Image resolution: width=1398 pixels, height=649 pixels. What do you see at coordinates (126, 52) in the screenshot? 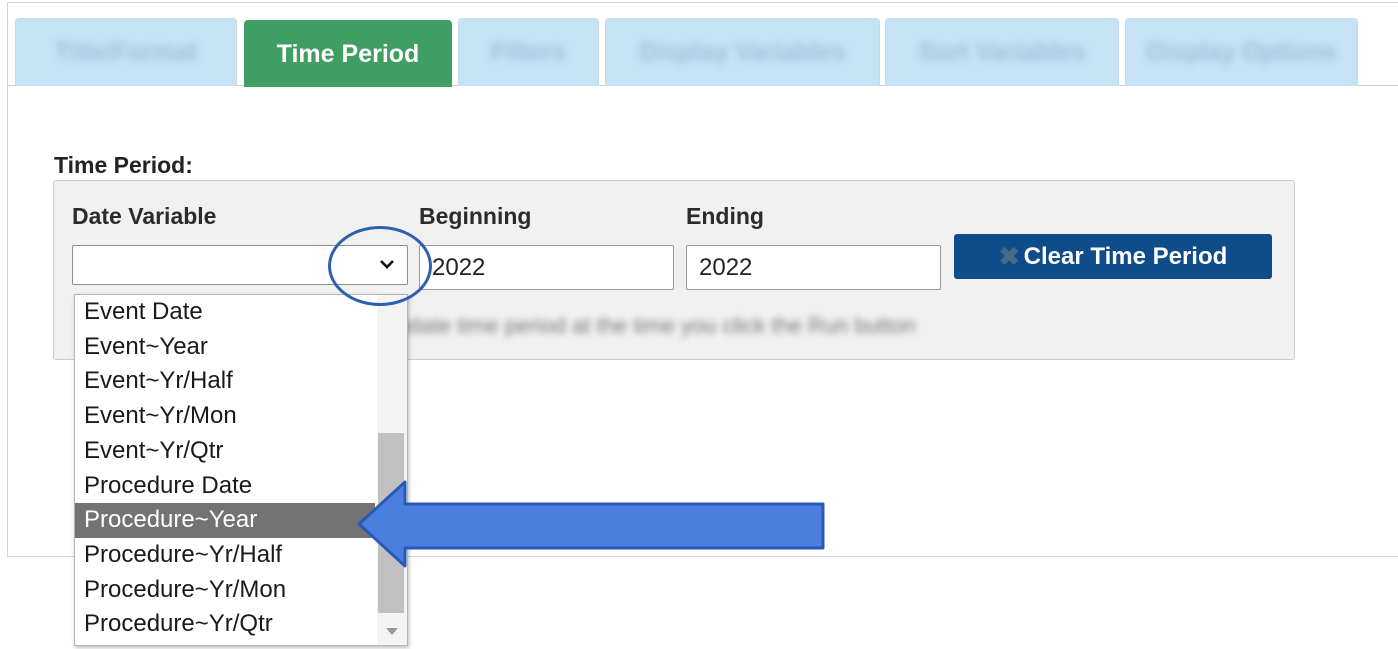
I see `tab-title-format: Title/Format` at bounding box center [126, 52].